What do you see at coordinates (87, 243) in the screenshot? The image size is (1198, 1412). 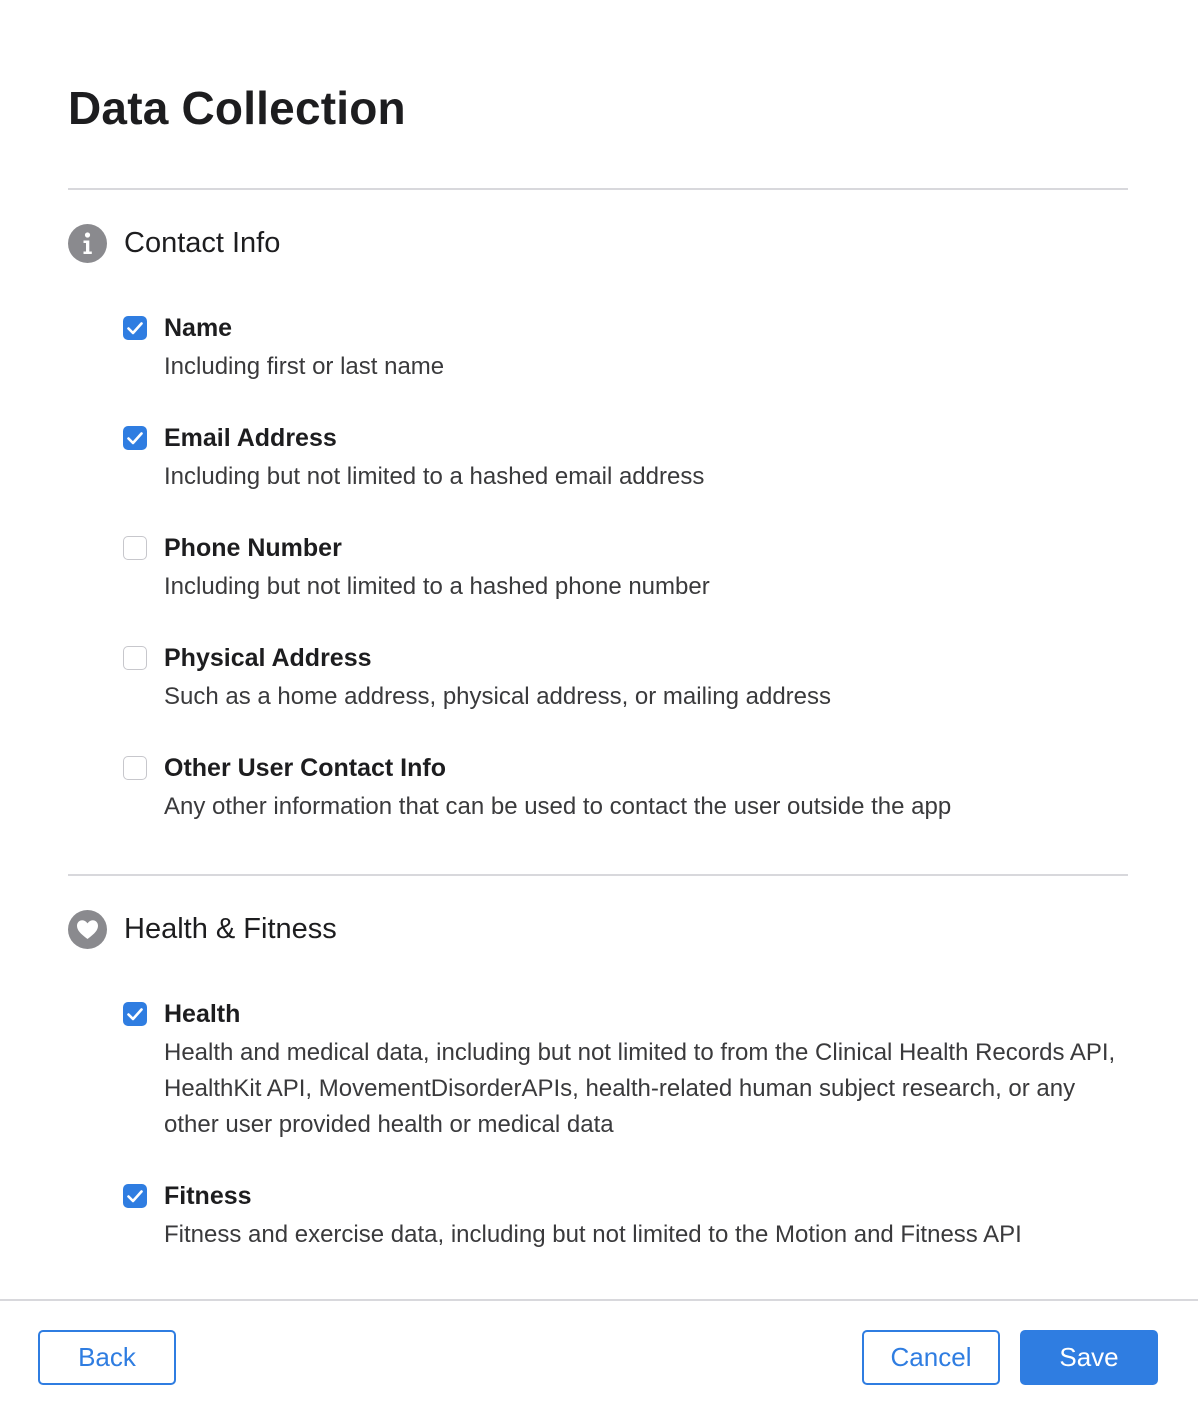 I see `info-icon` at bounding box center [87, 243].